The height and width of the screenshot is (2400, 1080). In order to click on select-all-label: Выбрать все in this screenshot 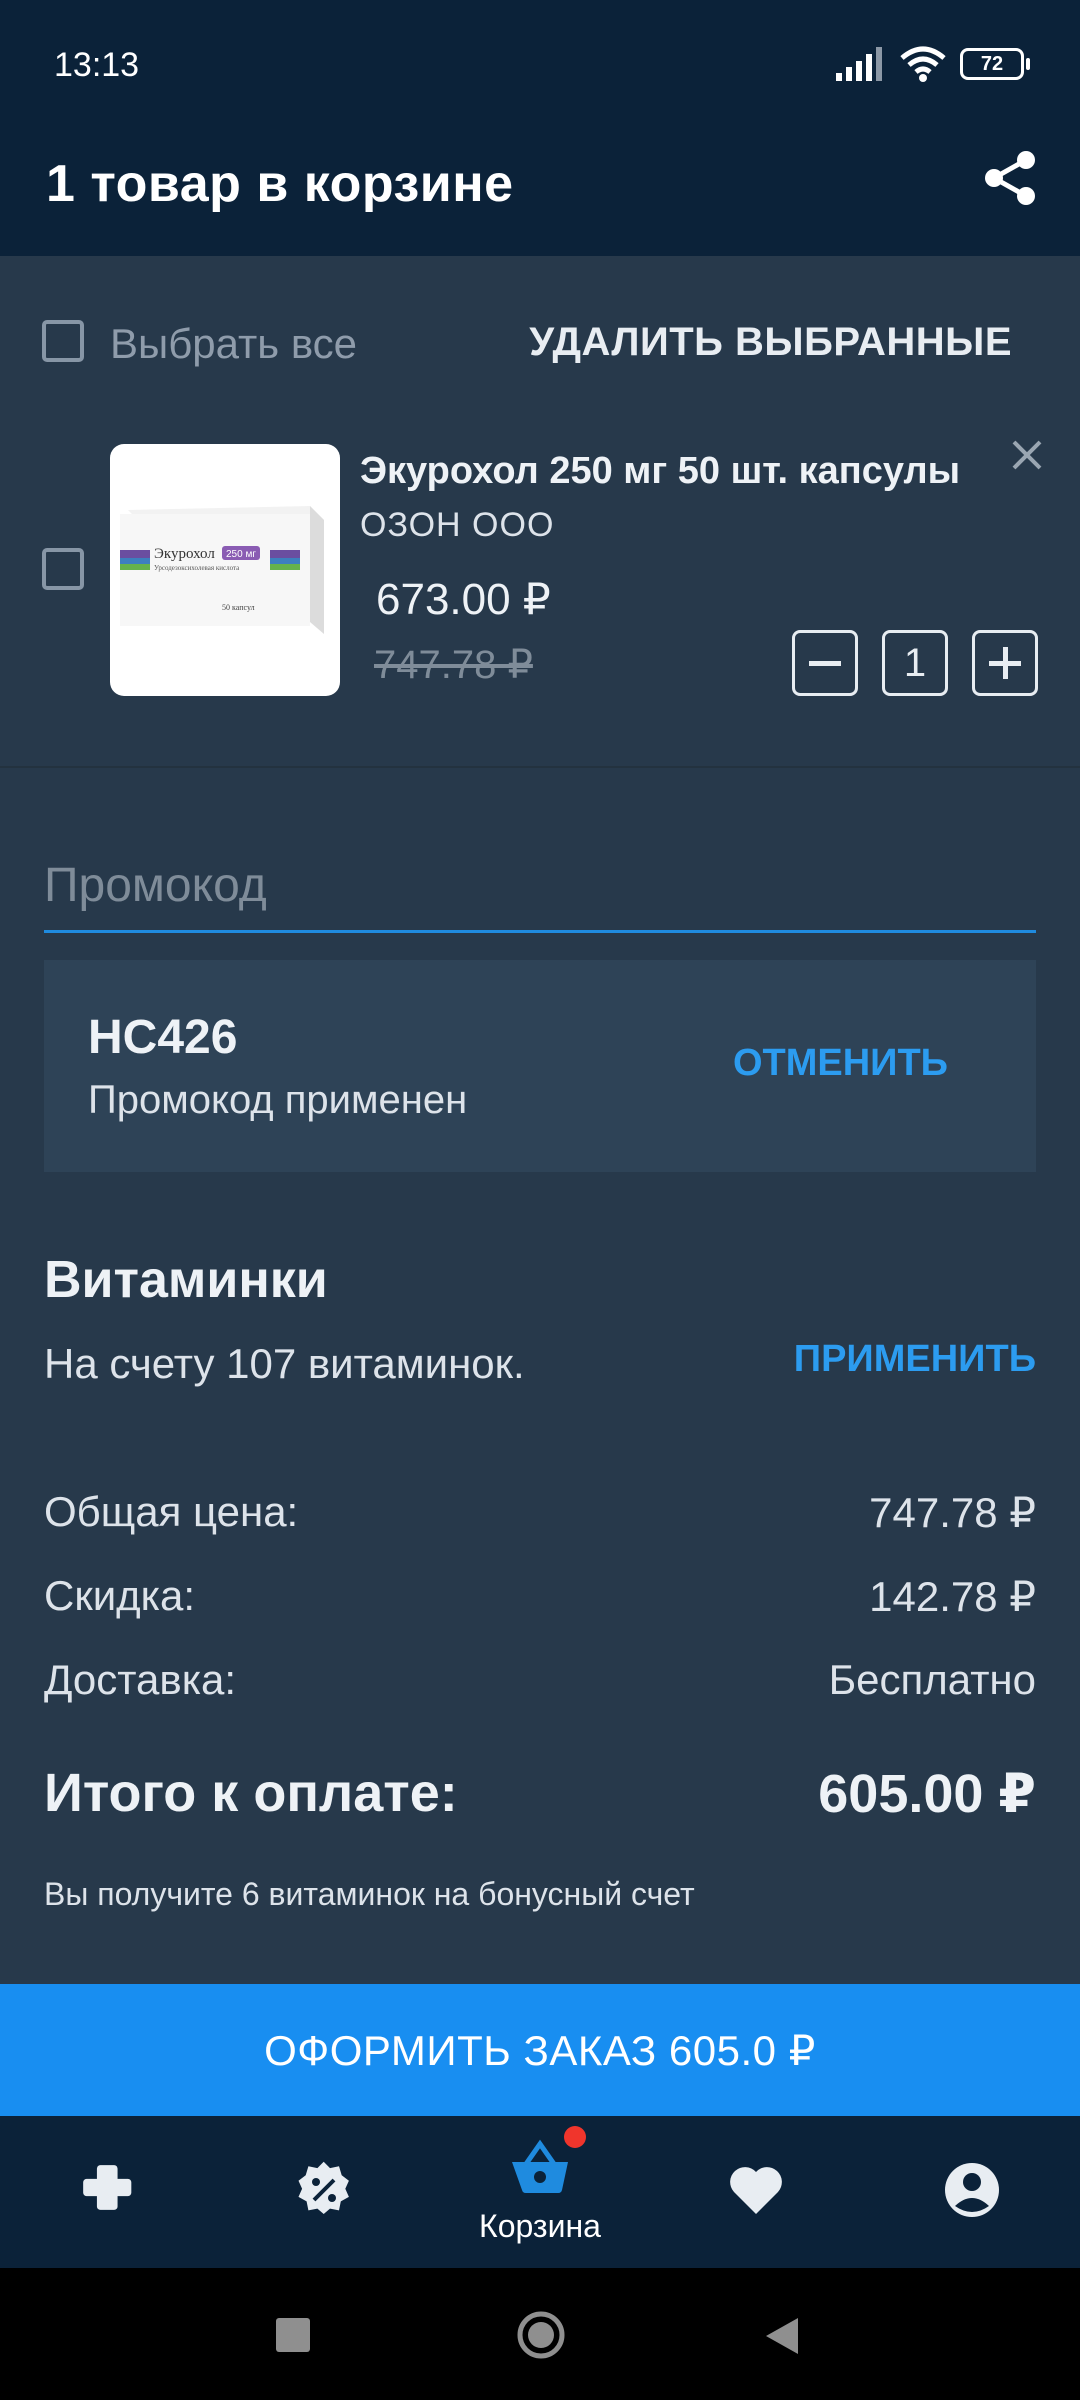, I will do `click(233, 344)`.